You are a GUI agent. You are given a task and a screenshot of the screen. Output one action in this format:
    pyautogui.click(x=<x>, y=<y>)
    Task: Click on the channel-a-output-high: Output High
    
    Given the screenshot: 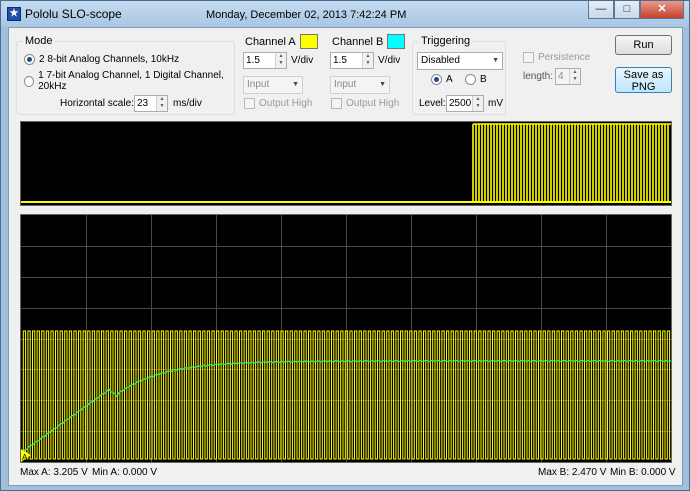 What is the action you would take?
    pyautogui.click(x=278, y=103)
    